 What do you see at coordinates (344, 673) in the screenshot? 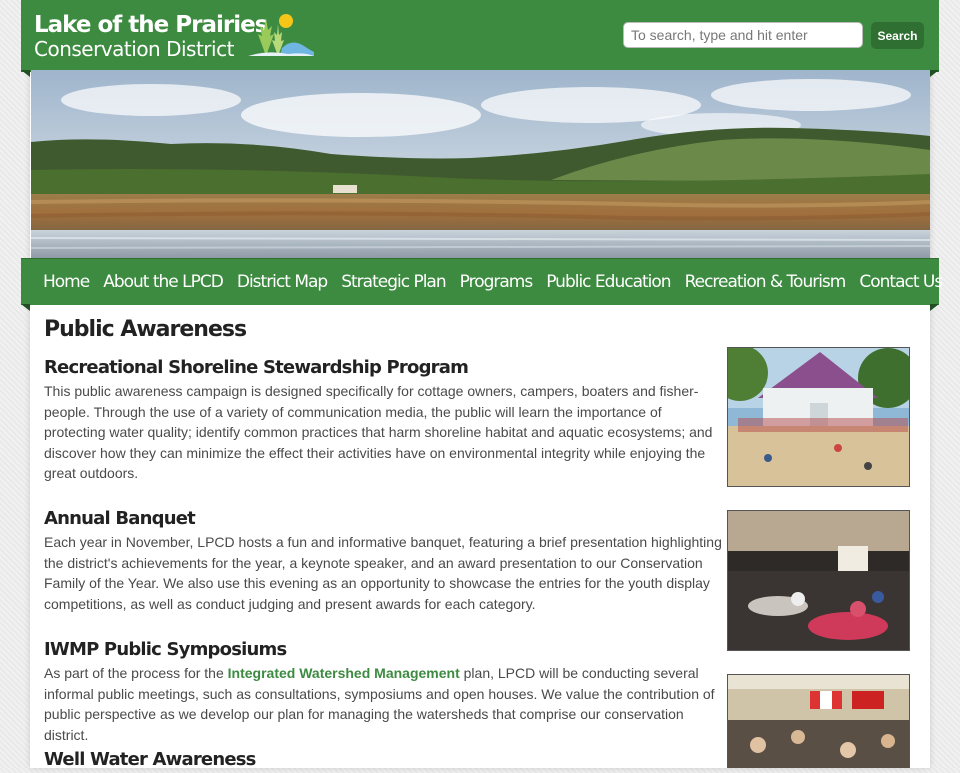
I see `iwmp-link: Integrated Watershed Management` at bounding box center [344, 673].